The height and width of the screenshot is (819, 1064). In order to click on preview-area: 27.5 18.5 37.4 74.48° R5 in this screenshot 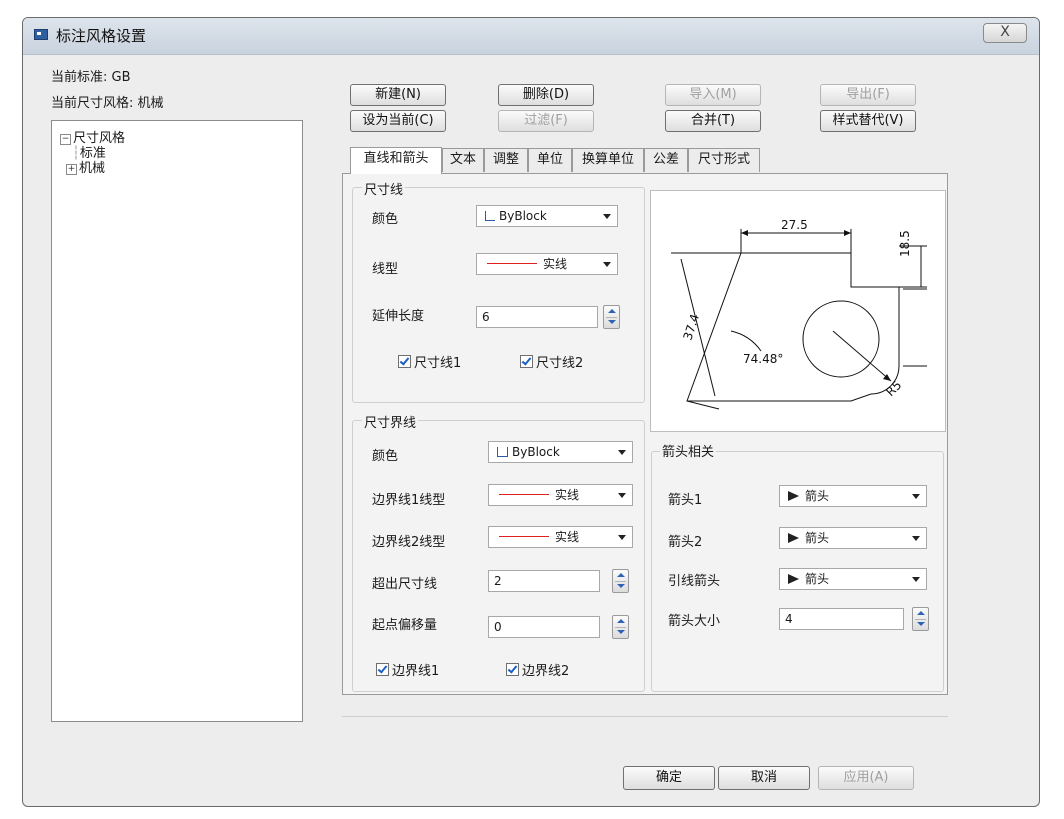, I will do `click(798, 311)`.